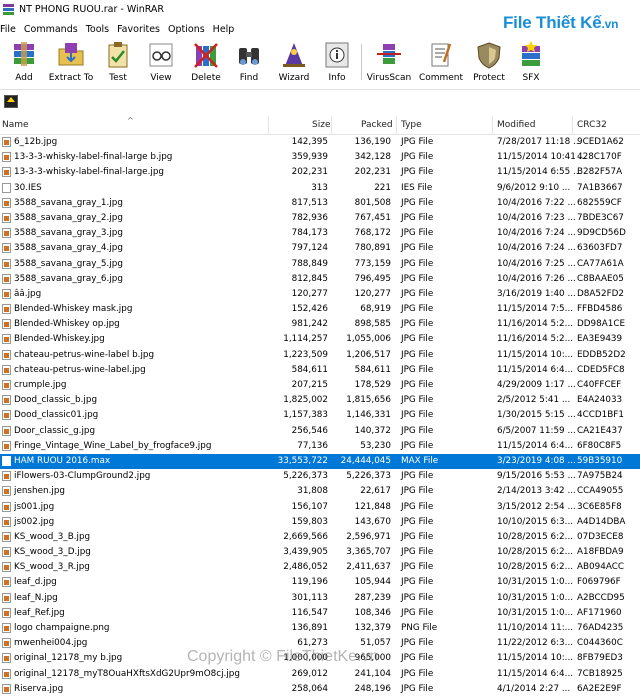 This screenshot has width=640, height=697. What do you see at coordinates (206, 63) in the screenshot?
I see `delete-button: Delete` at bounding box center [206, 63].